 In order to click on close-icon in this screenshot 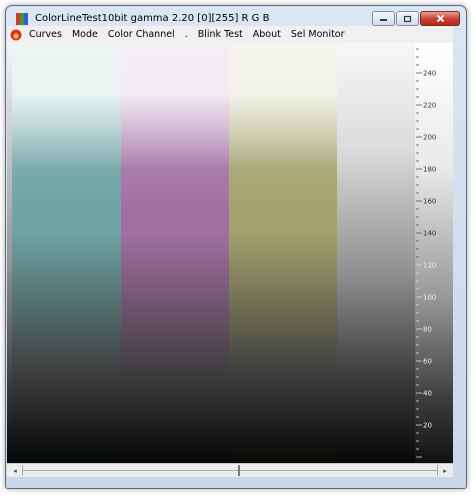, I will do `click(440, 18)`.